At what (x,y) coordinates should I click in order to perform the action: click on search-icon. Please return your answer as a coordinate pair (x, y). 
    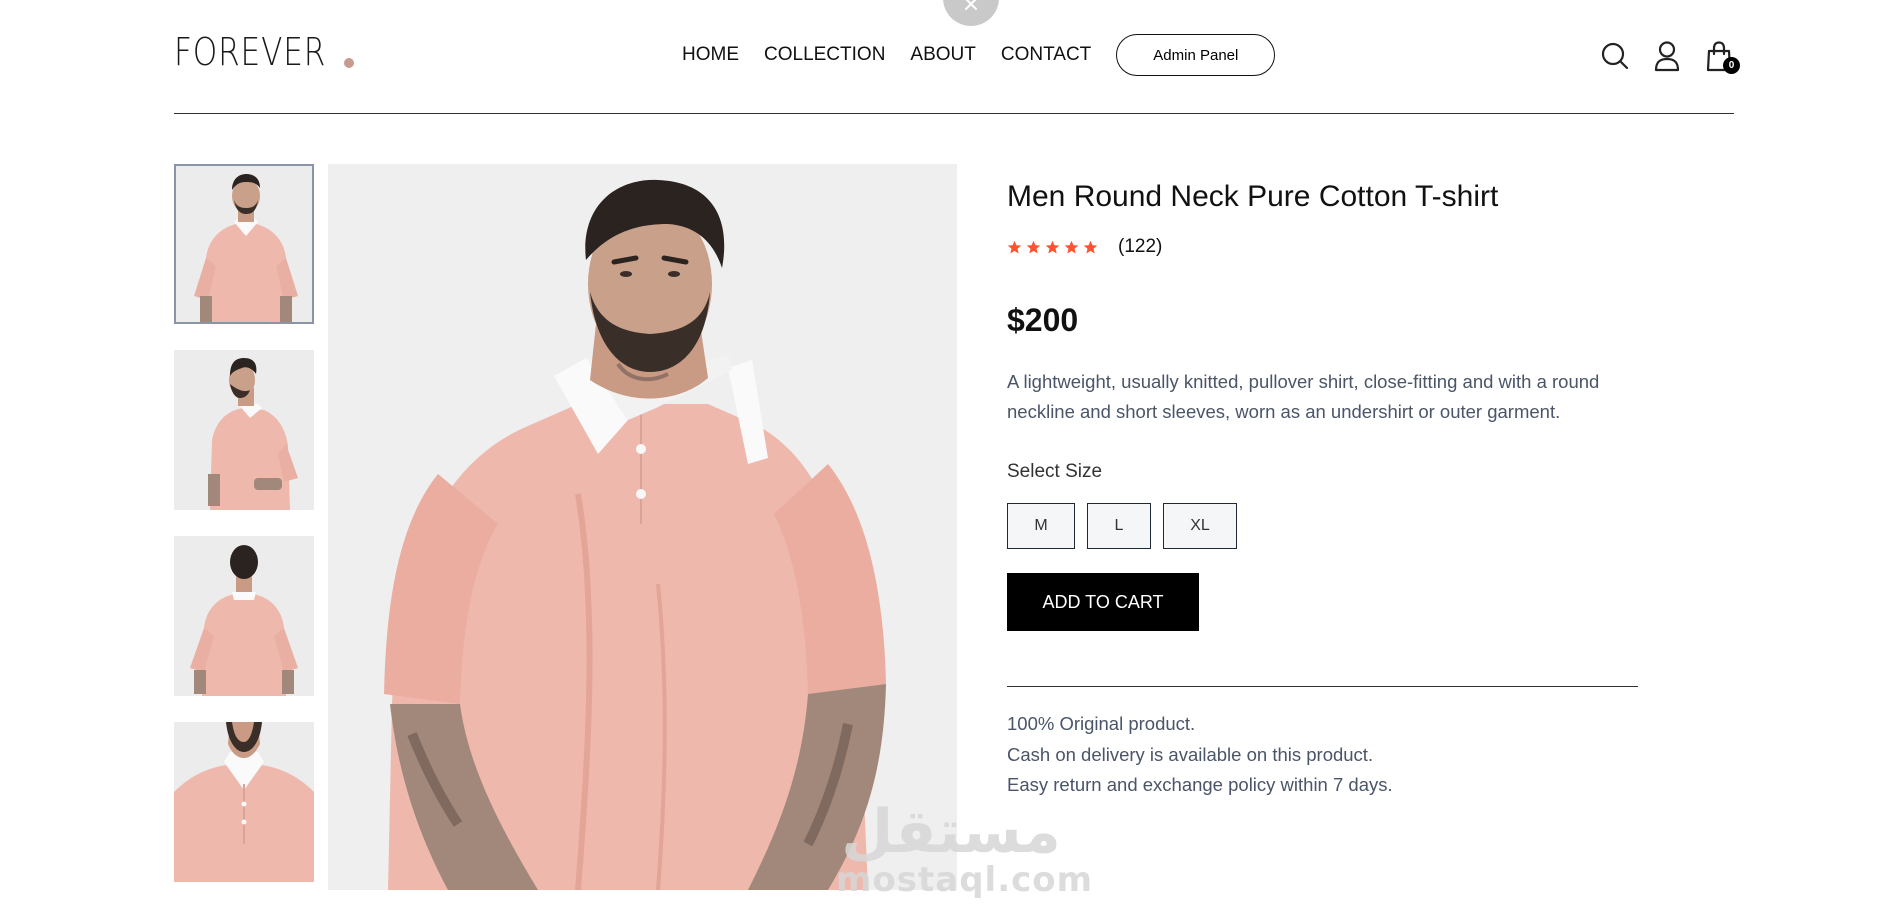
    Looking at the image, I should click on (1615, 56).